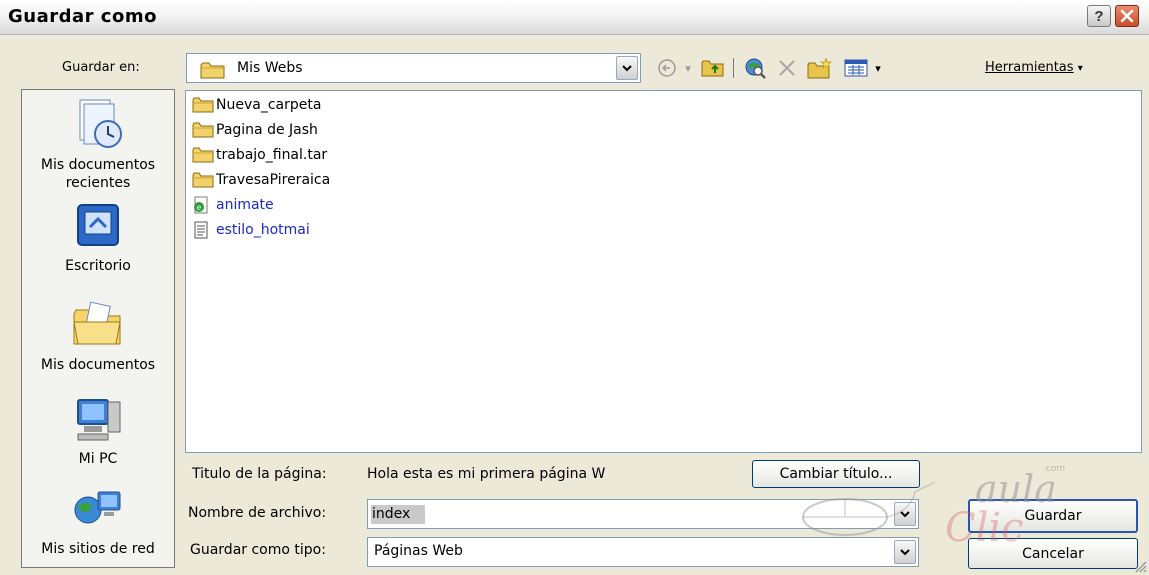 The image size is (1149, 575). What do you see at coordinates (892, 69) in the screenshot?
I see `dialog-toolbar: ▾ ▾ Herramientas ▾` at bounding box center [892, 69].